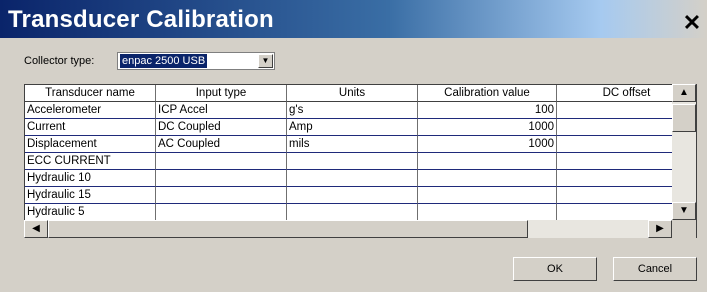  I want to click on cell-units: mils, so click(352, 144).